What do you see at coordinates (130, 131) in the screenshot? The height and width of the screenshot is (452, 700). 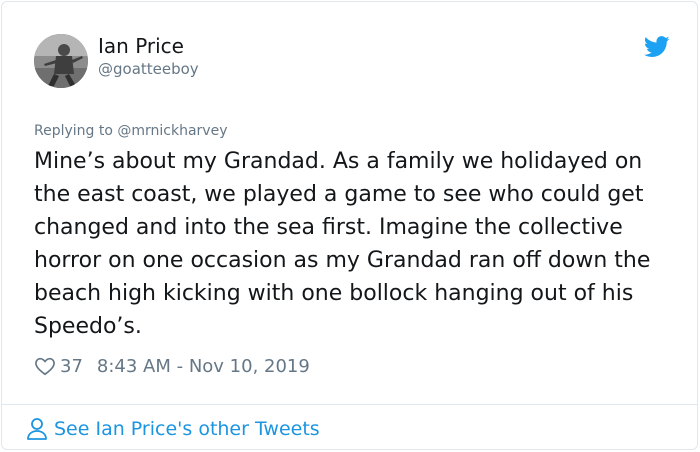 I see `reply-context: Replying to @mrnickharvey` at bounding box center [130, 131].